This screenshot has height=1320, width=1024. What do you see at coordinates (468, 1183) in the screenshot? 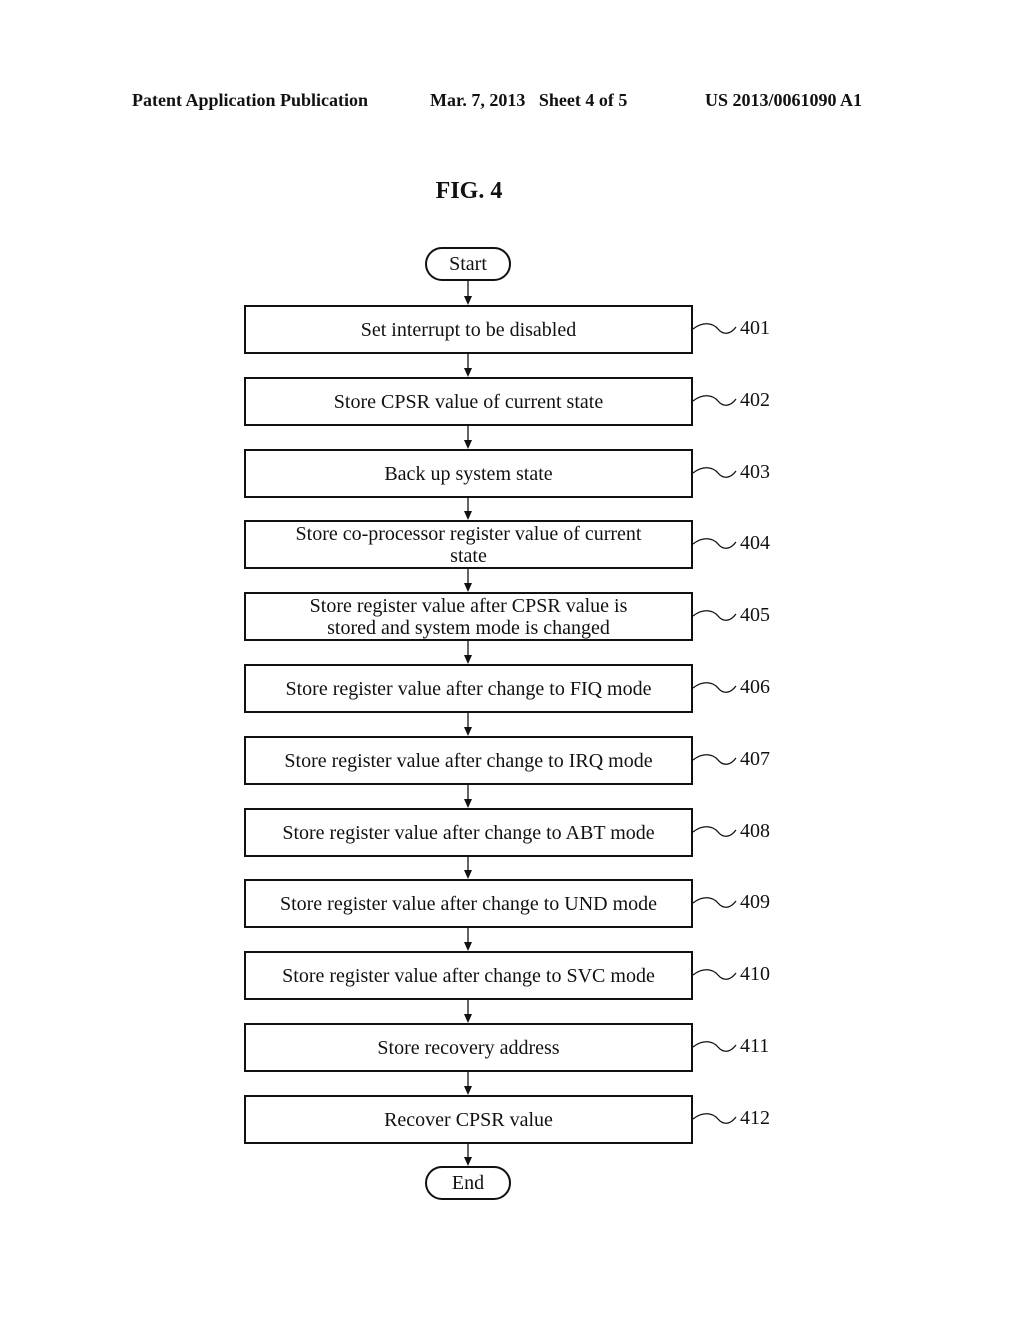
I see `end-terminal: End` at bounding box center [468, 1183].